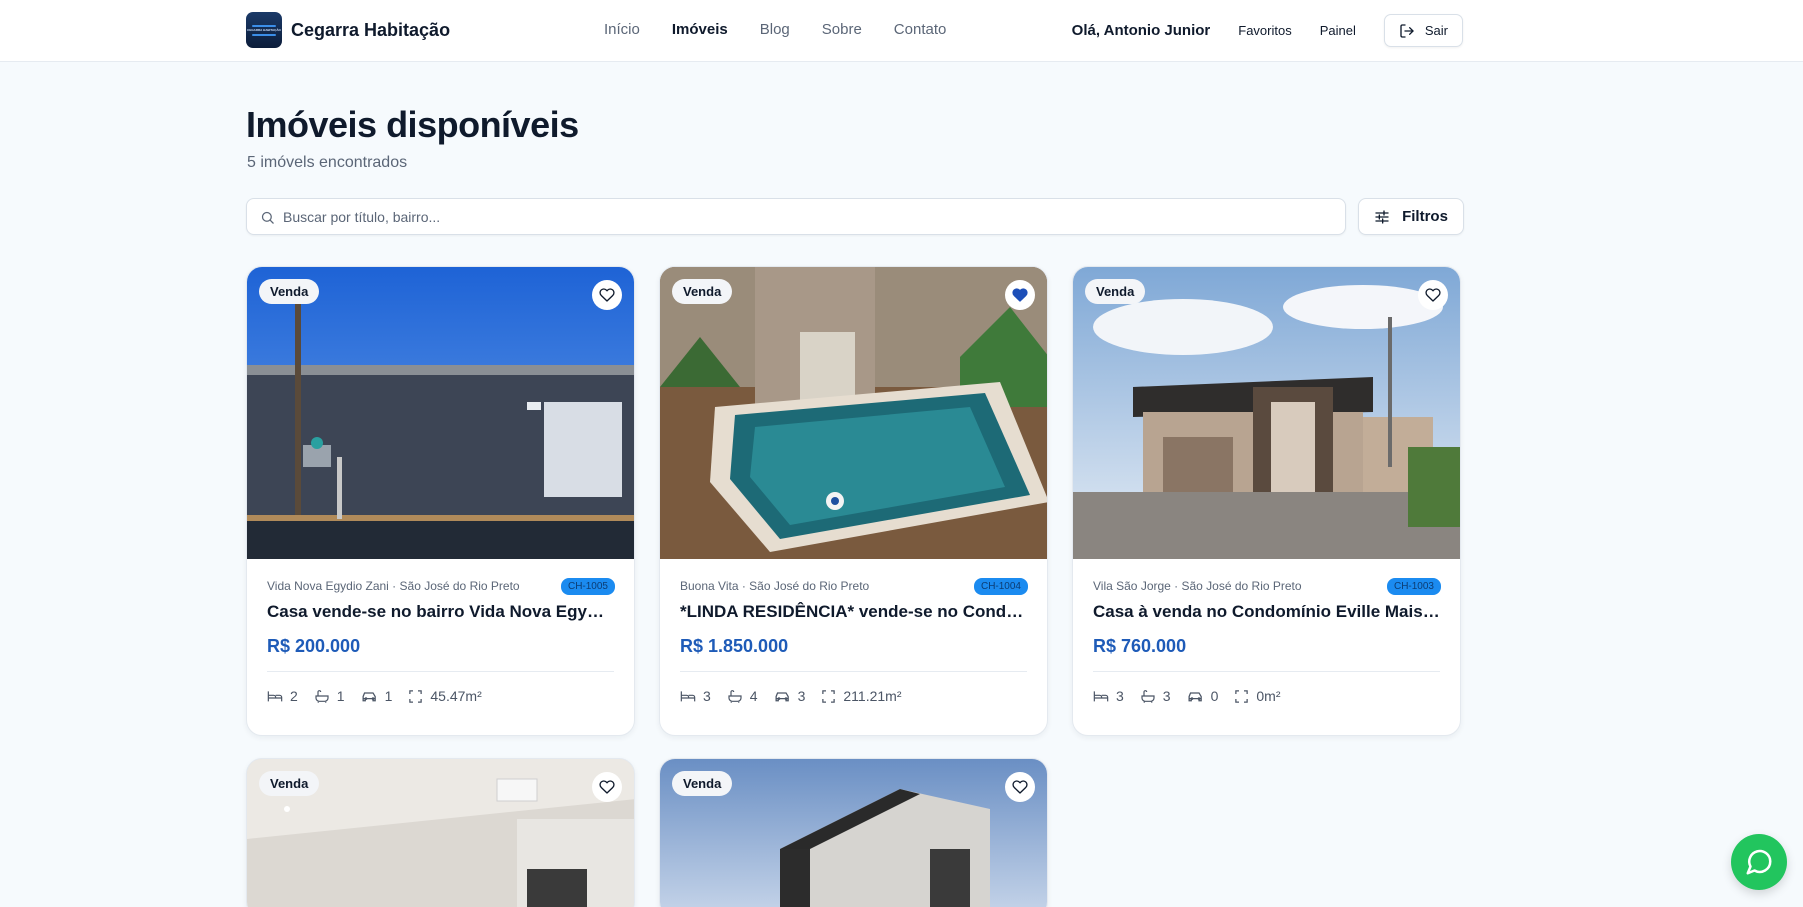  What do you see at coordinates (294, 696) in the screenshot?
I see `beds-count: 2` at bounding box center [294, 696].